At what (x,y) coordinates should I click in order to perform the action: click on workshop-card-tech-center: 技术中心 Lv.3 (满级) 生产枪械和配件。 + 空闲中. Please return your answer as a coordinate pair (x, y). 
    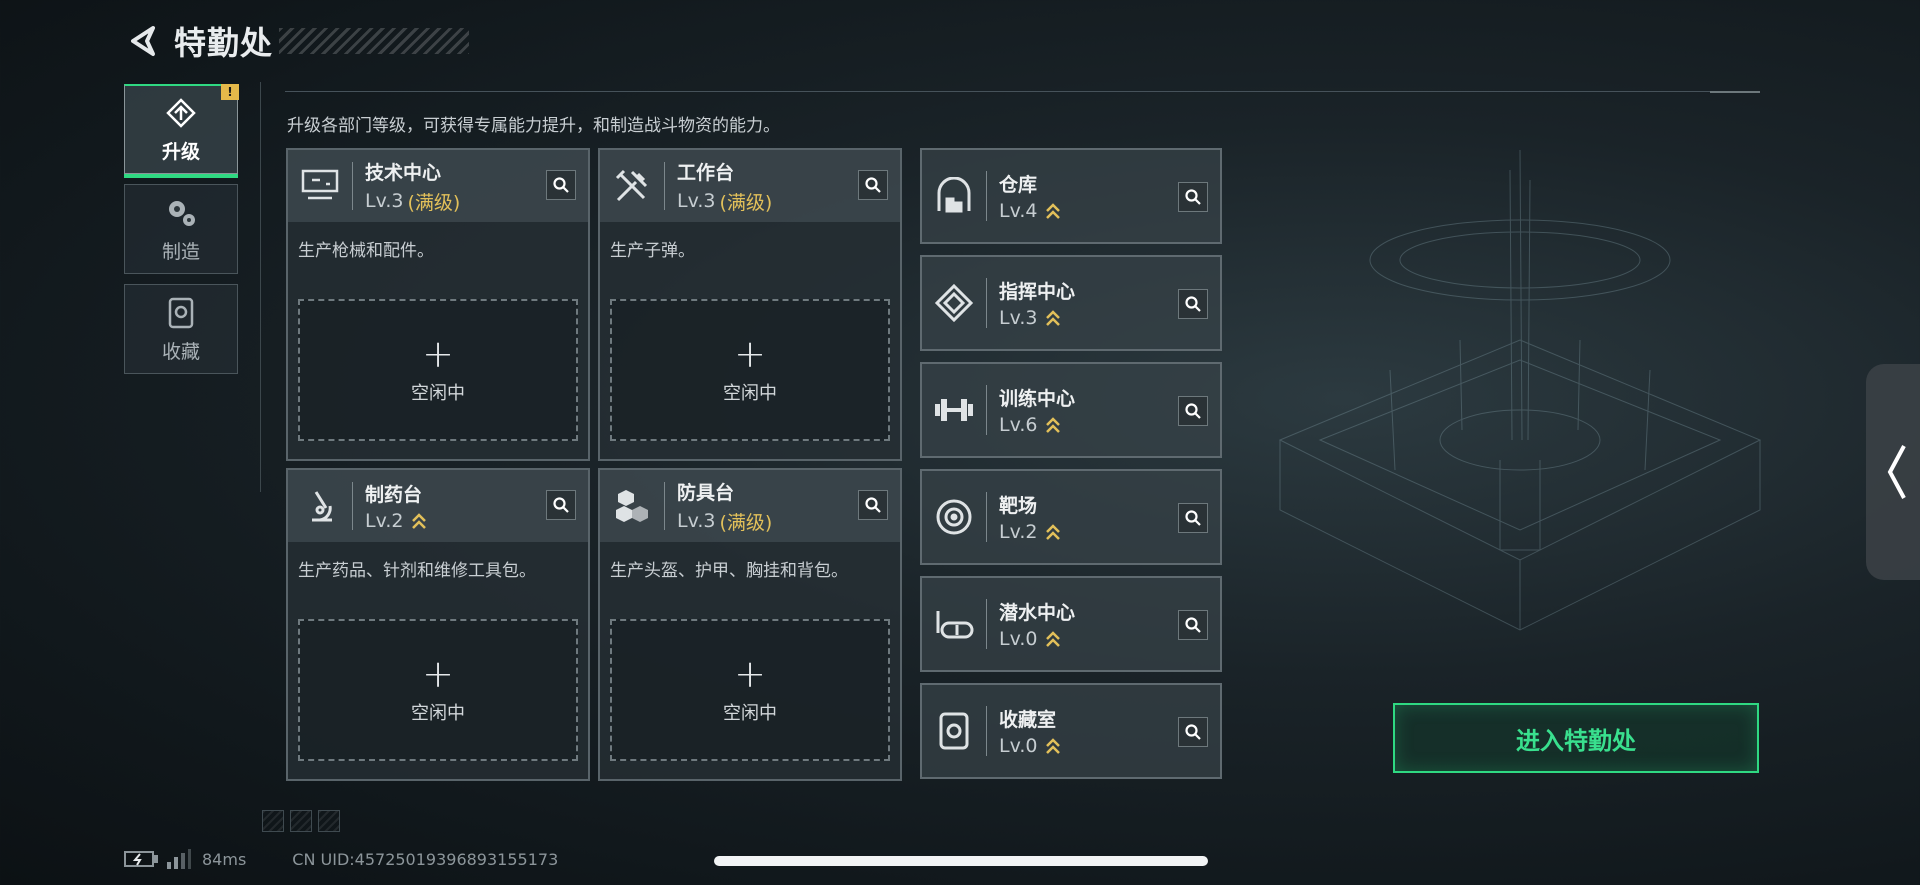
    Looking at the image, I should click on (438, 304).